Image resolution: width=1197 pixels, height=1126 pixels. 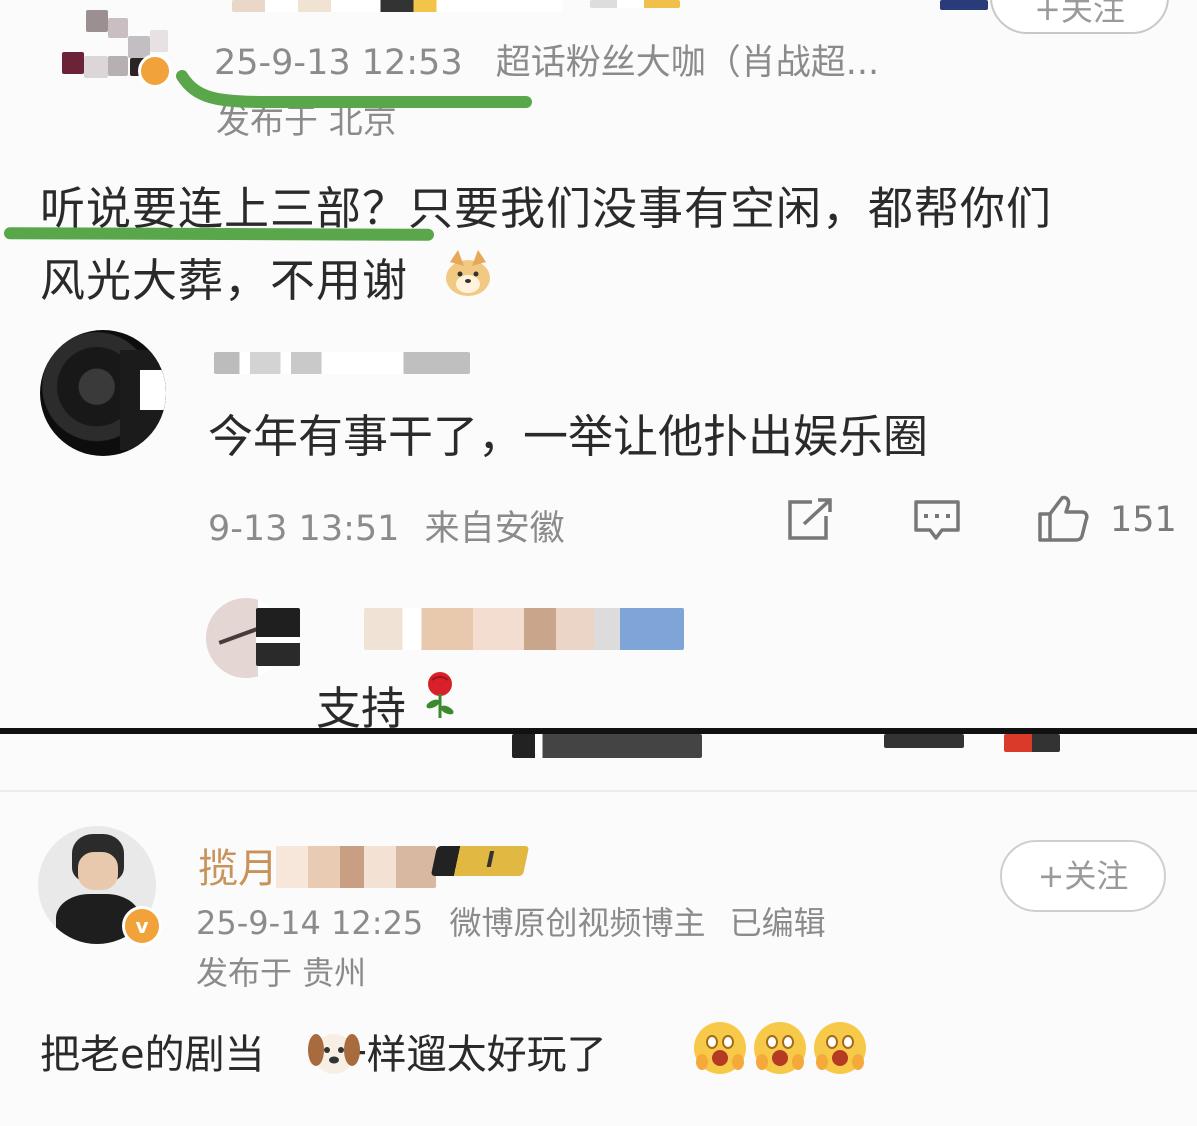 I want to click on bottom-username: 揽月, so click(x=238, y=865).